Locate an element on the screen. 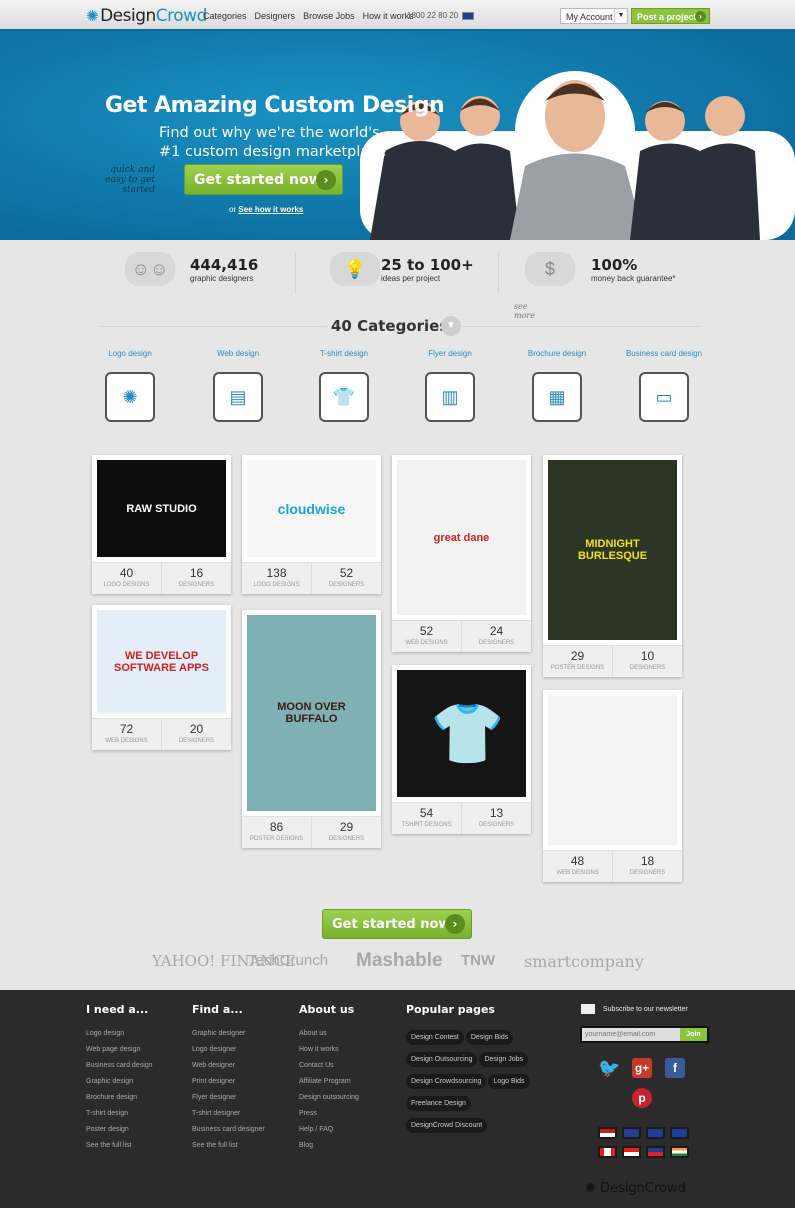  footer-link: Print designer is located at coordinates (228, 1086).